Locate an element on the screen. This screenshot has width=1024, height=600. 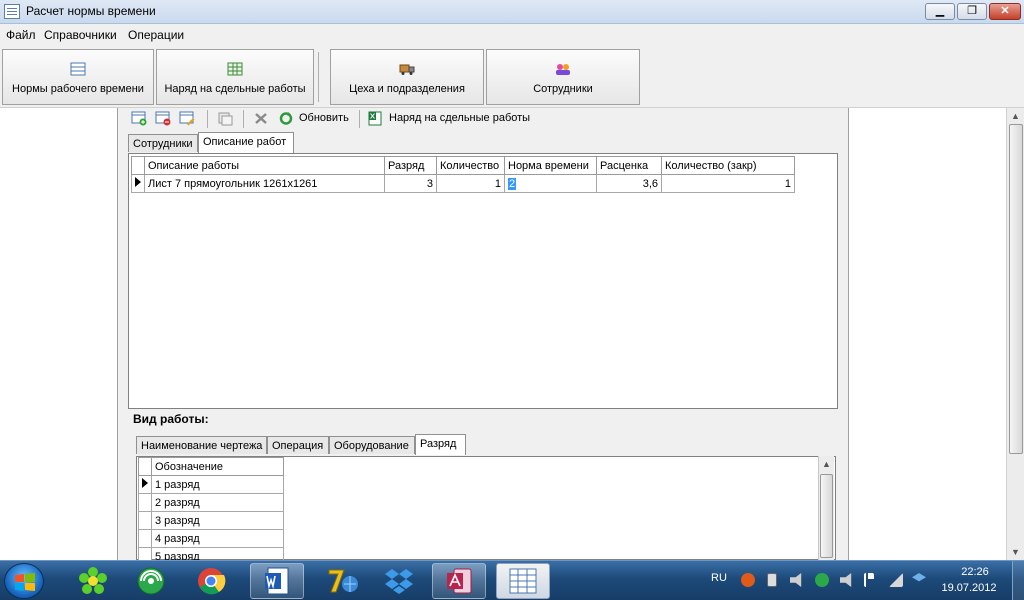
add-record-icon is located at coordinates (139, 118).